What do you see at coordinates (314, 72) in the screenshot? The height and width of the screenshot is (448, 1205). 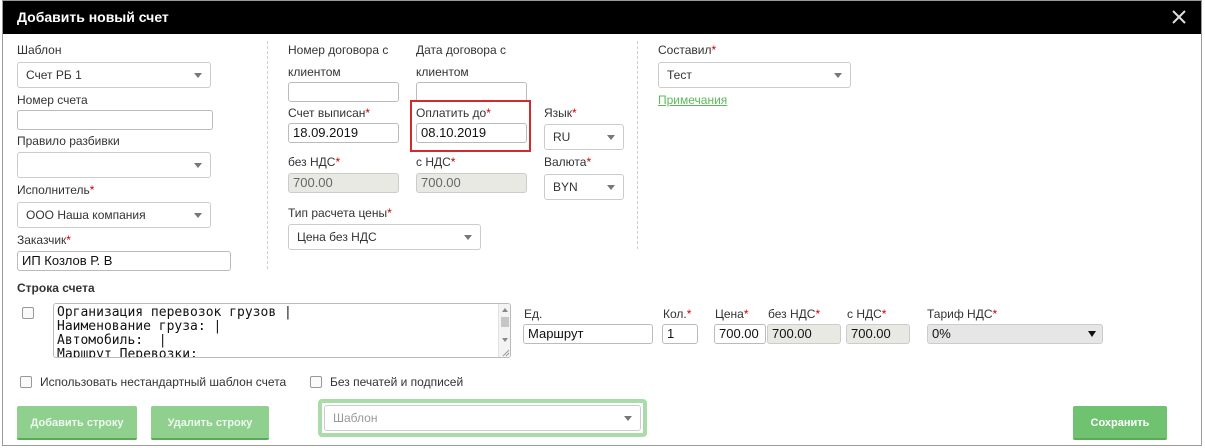 I see `contract-number-label-2: клиентом` at bounding box center [314, 72].